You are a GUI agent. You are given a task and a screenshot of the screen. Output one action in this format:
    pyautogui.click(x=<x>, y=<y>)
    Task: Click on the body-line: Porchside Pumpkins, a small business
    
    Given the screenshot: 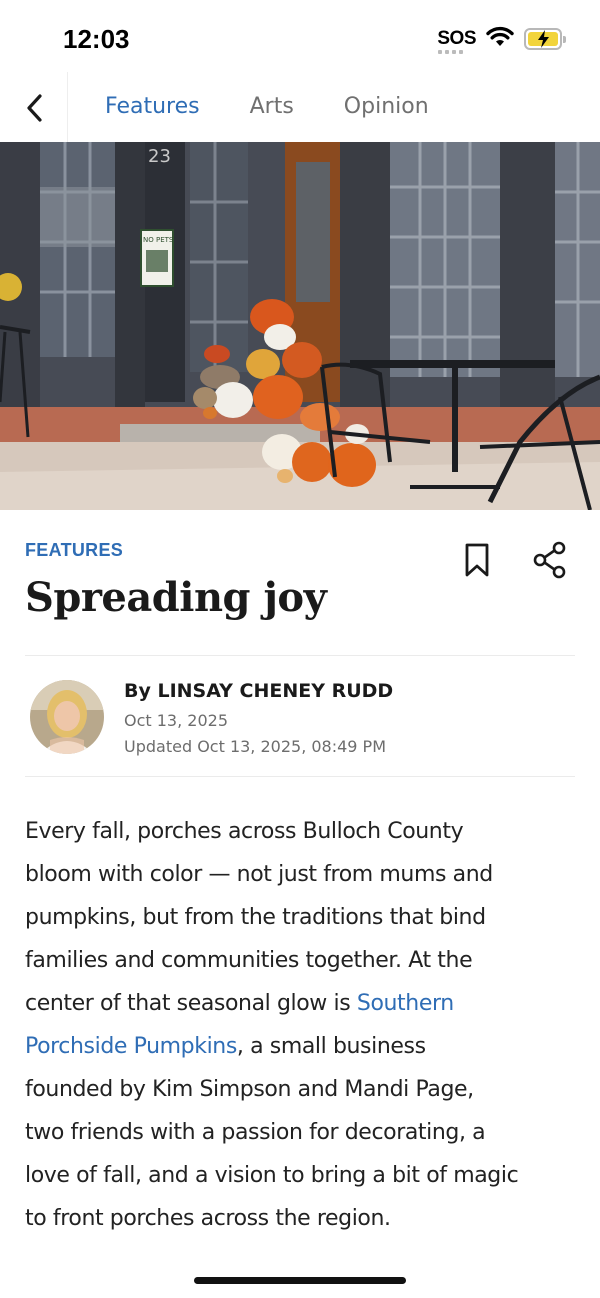 What is the action you would take?
    pyautogui.click(x=305, y=1046)
    